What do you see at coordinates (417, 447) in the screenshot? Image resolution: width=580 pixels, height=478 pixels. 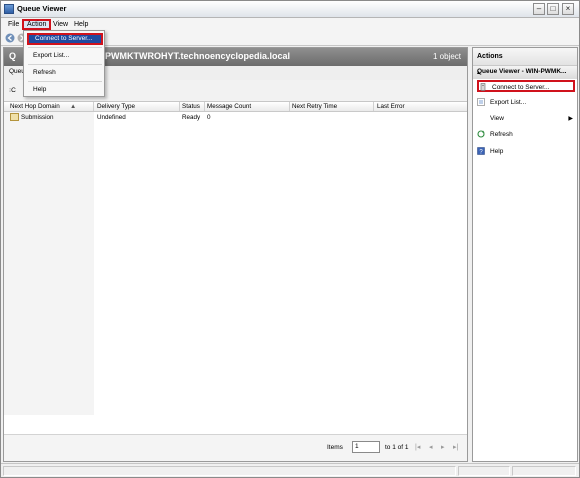 I see `first-page-icon: |◂` at bounding box center [417, 447].